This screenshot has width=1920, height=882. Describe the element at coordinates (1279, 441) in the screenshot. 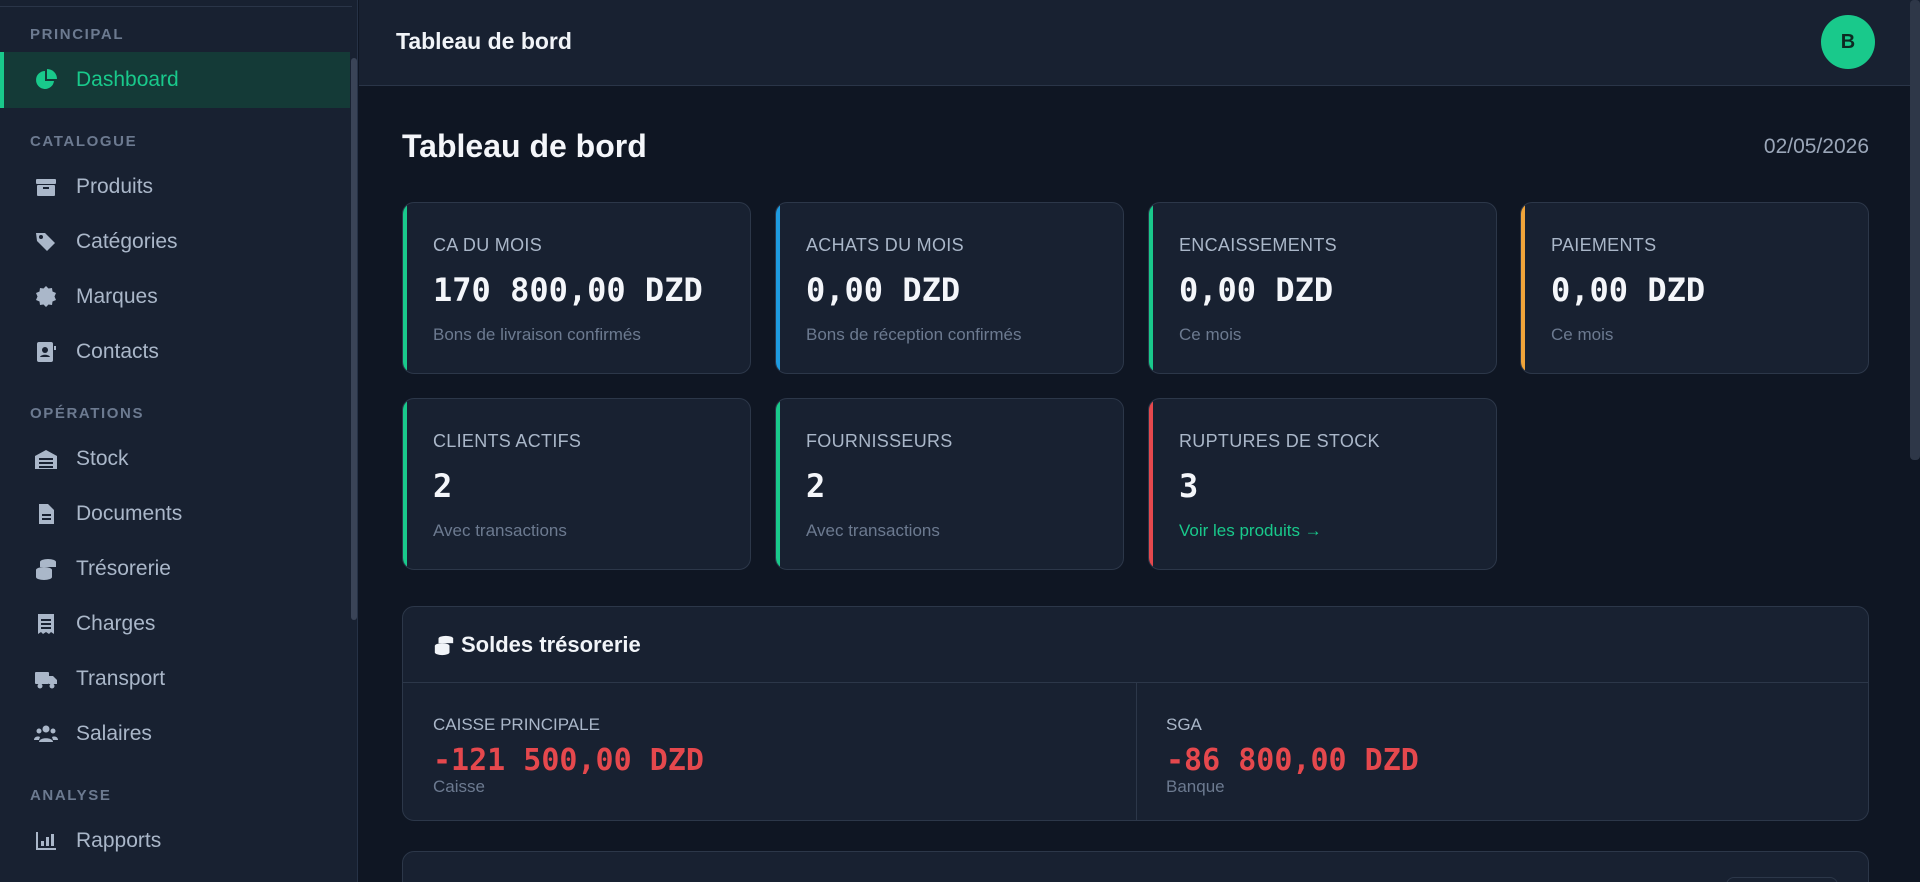

I see `card-label: RUPTURES DE STOCK` at that location.